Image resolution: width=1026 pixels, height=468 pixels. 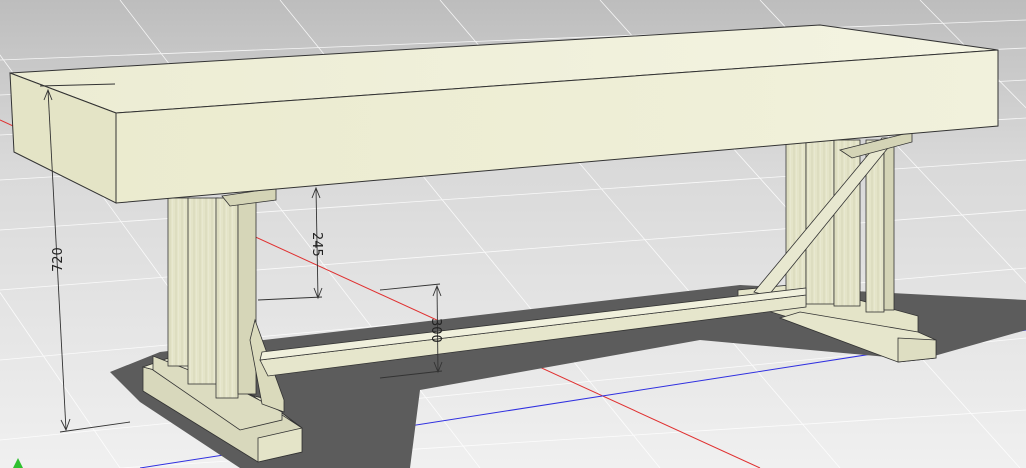 What do you see at coordinates (58, 259) in the screenshot?
I see `dimension-label-overall-height: 720` at bounding box center [58, 259].